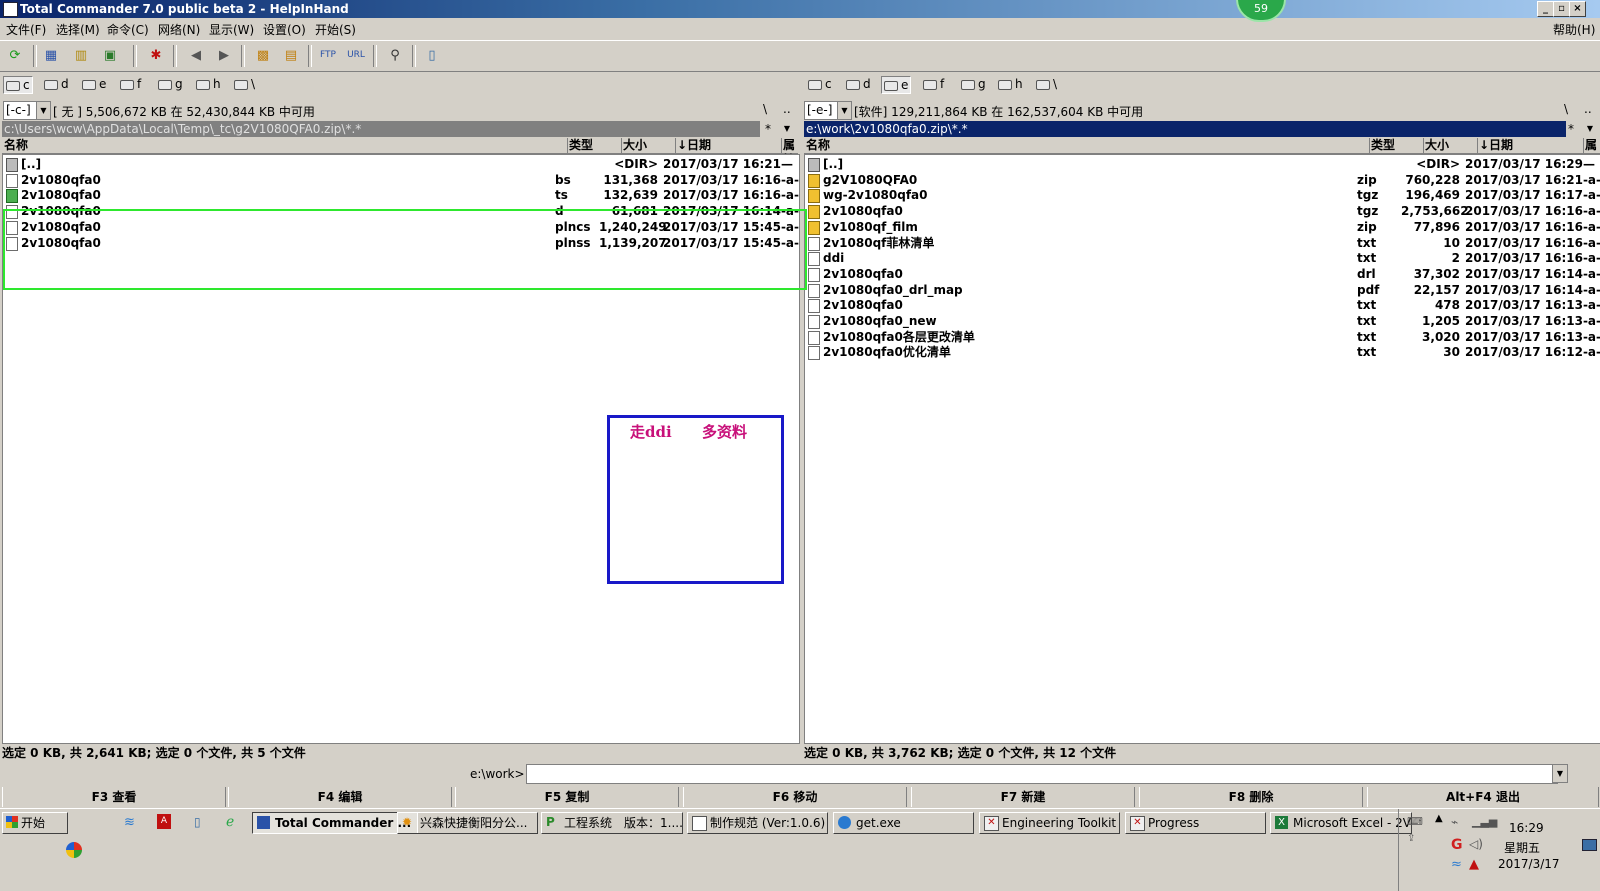 This screenshot has height=891, width=1600. Describe the element at coordinates (1561, 9) in the screenshot. I see `restore-button: ▫` at that location.